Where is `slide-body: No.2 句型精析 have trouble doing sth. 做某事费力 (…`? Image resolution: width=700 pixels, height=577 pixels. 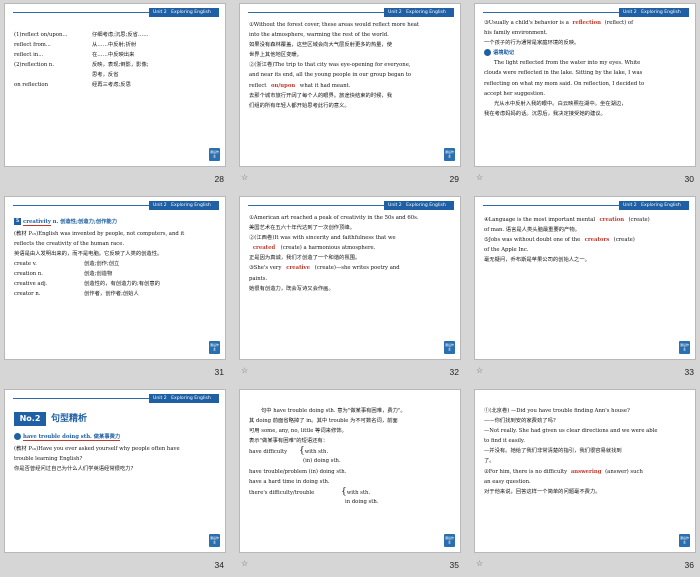 slide-body: No.2 句型精析 have trouble doing sth. 做某事费力 (… is located at coordinates (116, 442).